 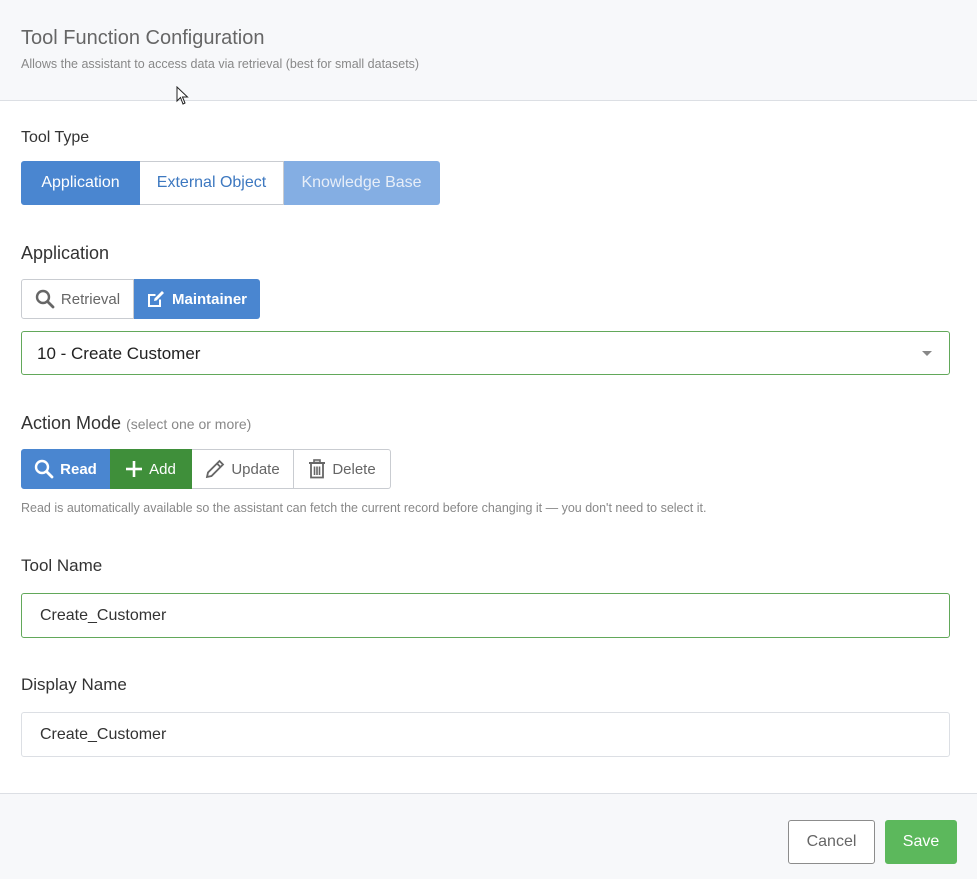 I want to click on application-select: 10 - Create Customer, so click(x=485, y=353).